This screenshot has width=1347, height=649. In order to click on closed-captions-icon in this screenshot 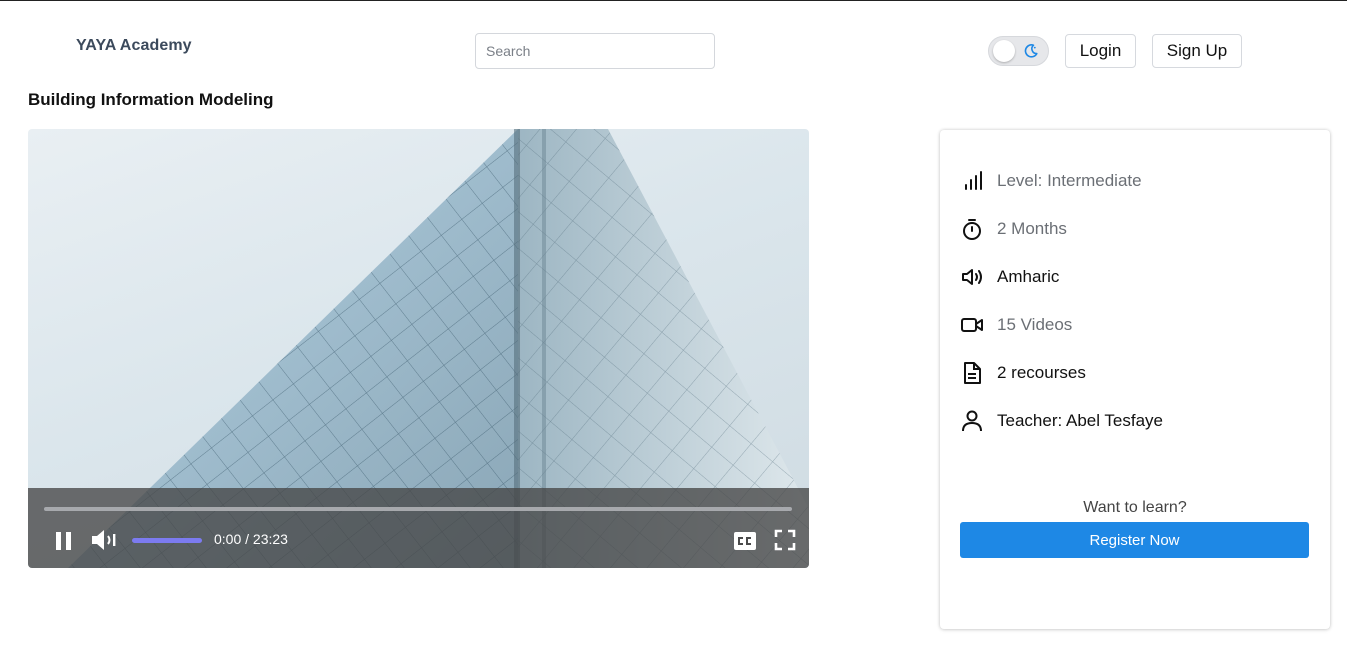, I will do `click(745, 541)`.